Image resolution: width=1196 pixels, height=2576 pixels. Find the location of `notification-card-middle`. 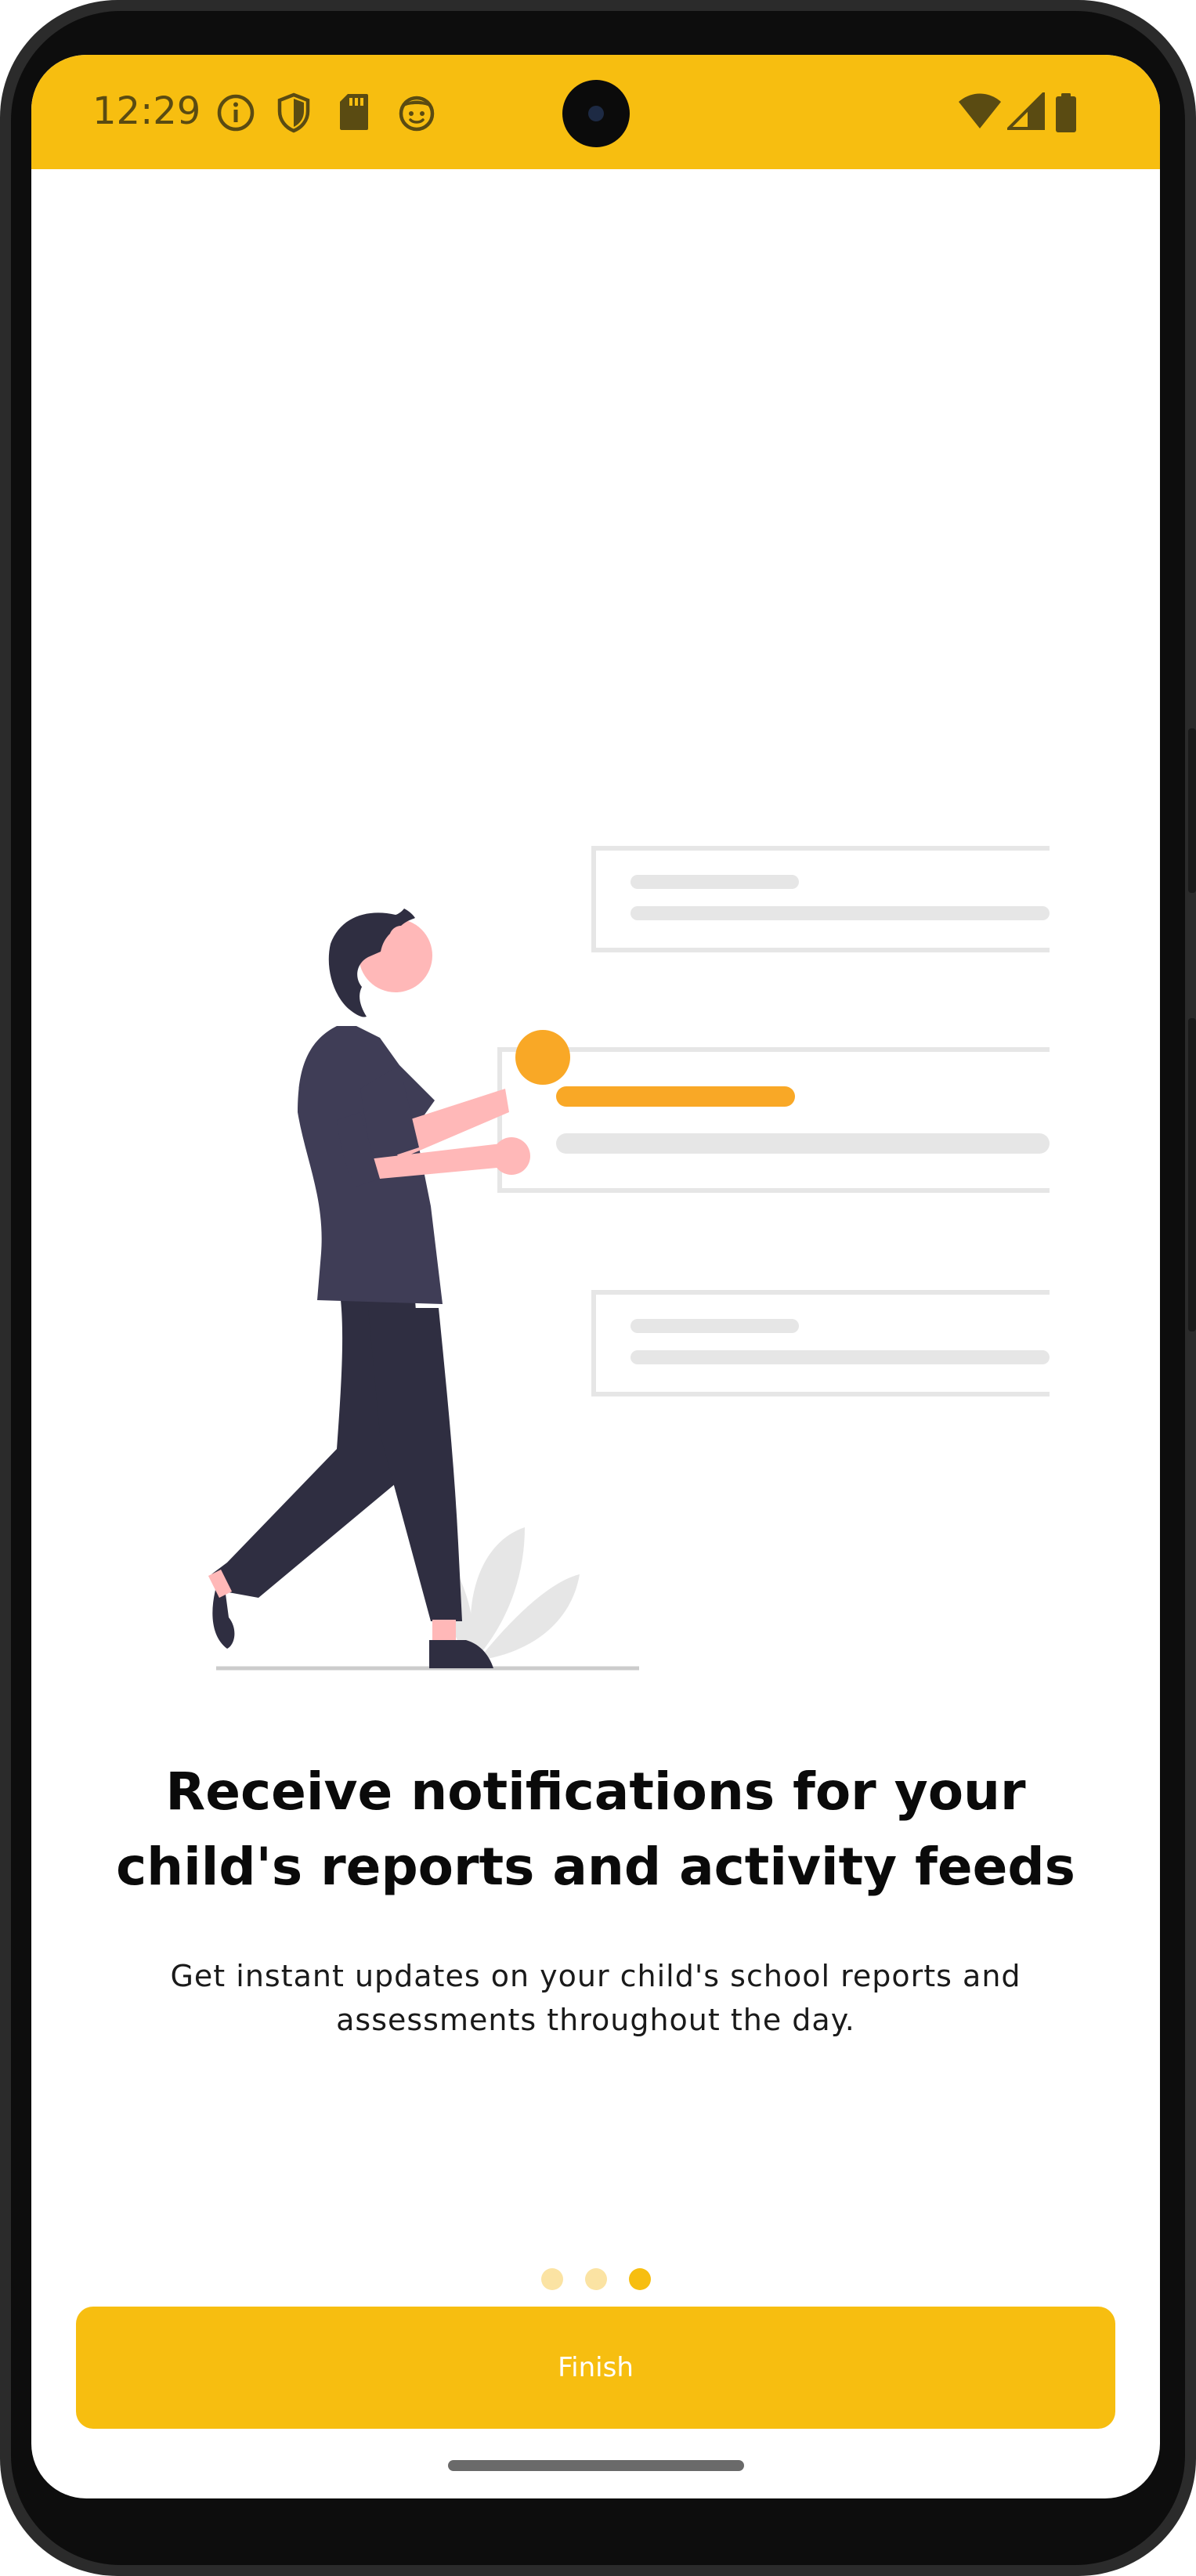

notification-card-middle is located at coordinates (773, 1120).